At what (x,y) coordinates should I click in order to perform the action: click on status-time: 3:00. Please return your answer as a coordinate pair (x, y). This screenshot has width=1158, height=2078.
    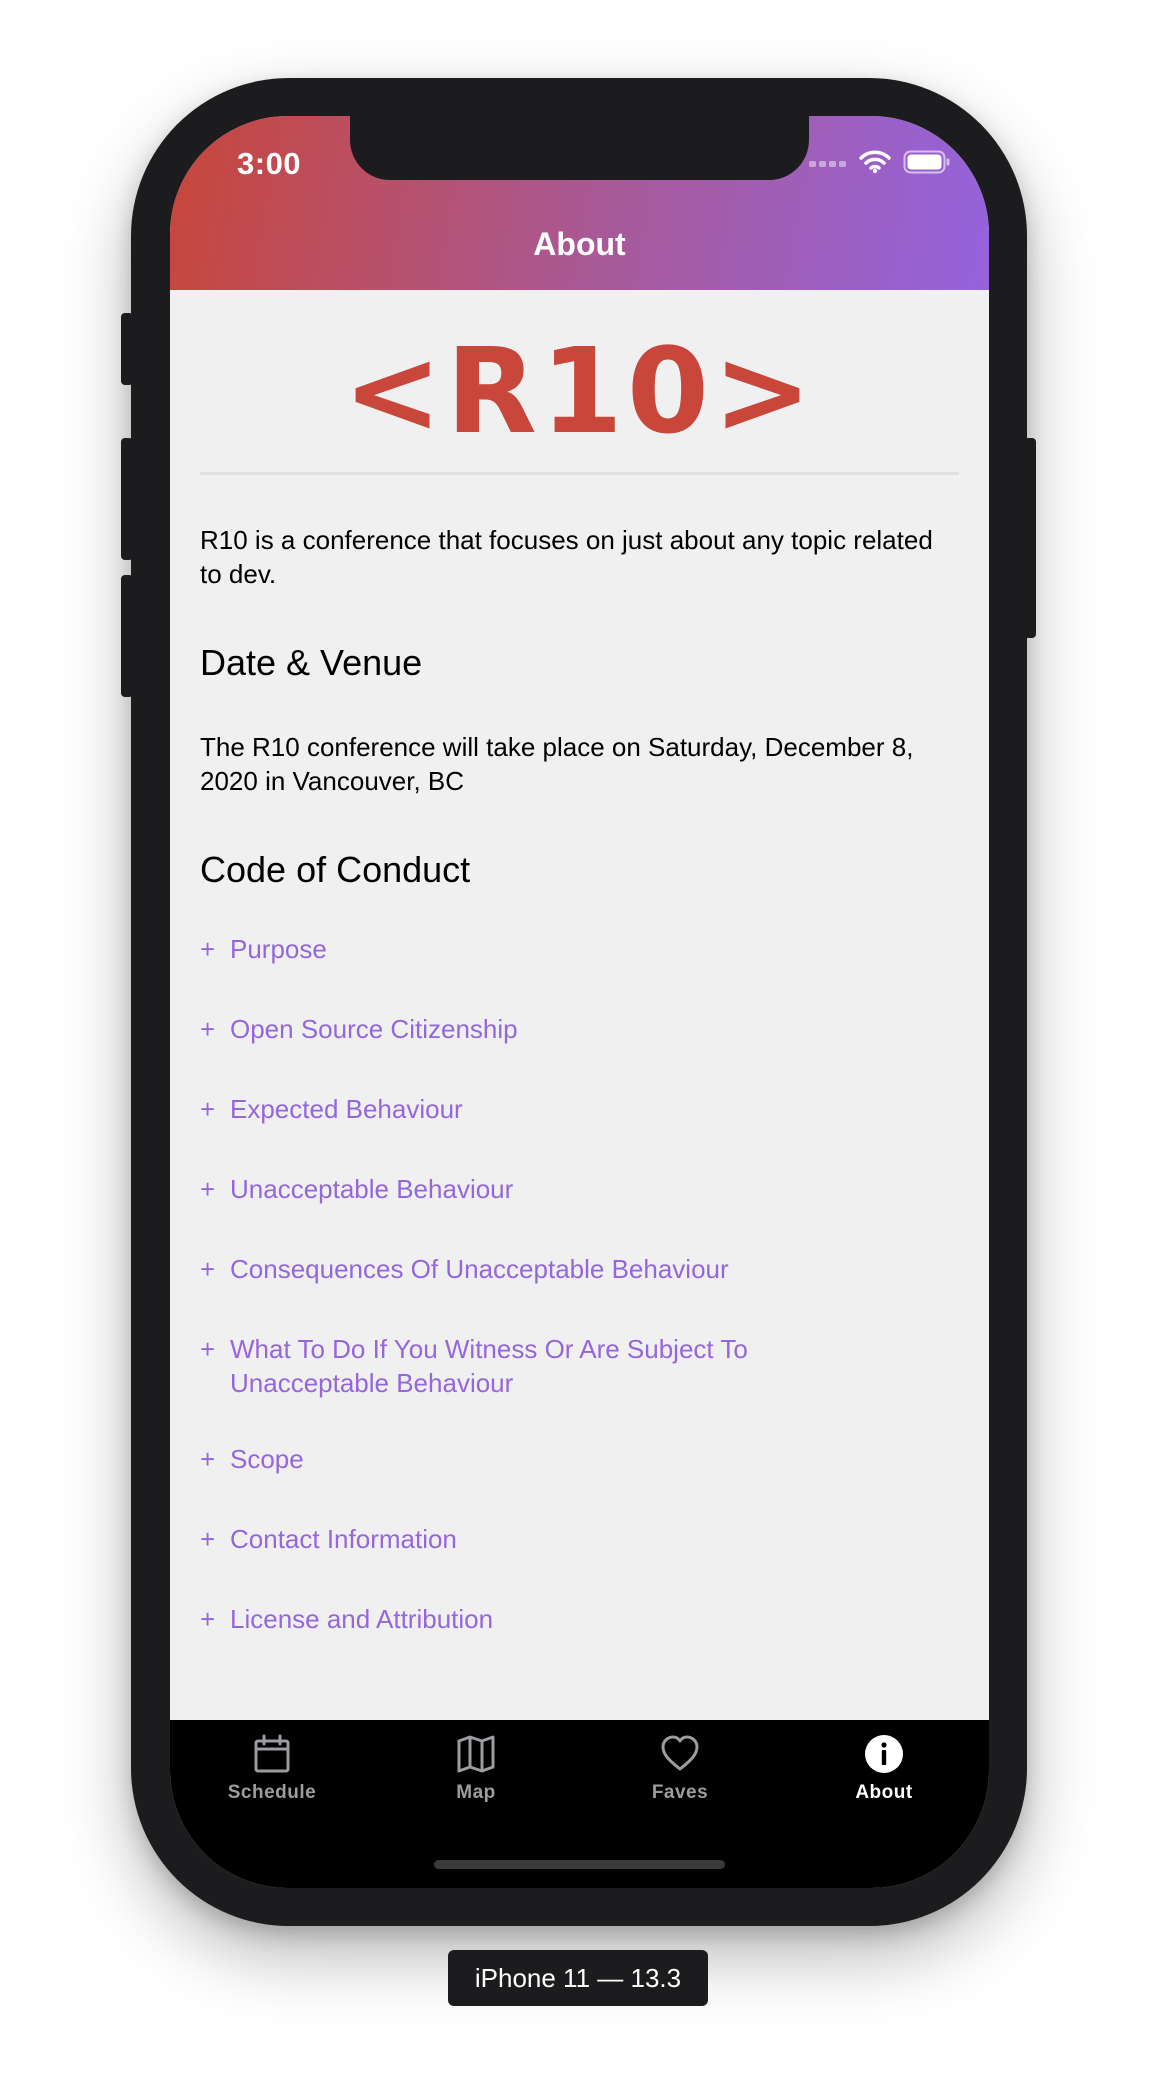
    Looking at the image, I should click on (269, 163).